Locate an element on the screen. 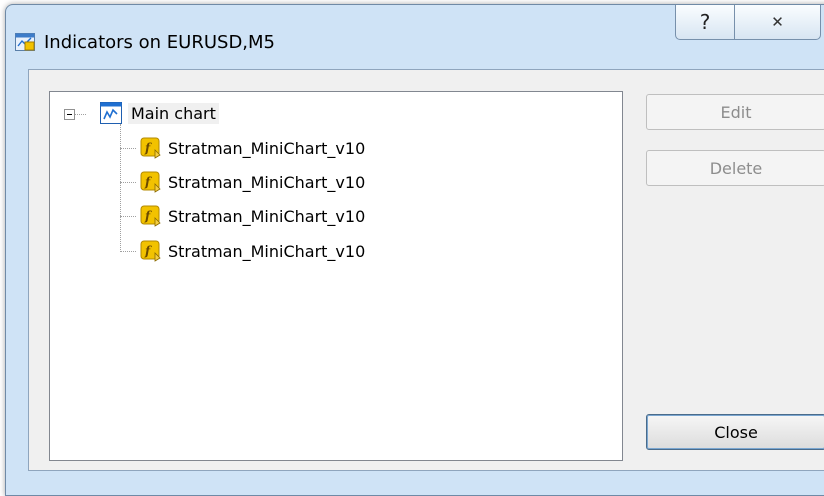 The height and width of the screenshot is (496, 824). close-window-button: ✕ is located at coordinates (777, 22).